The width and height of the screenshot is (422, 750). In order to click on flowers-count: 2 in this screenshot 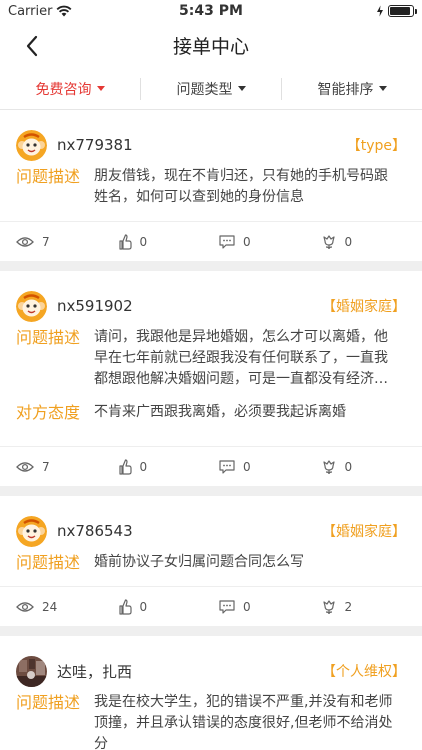, I will do `click(348, 606)`.